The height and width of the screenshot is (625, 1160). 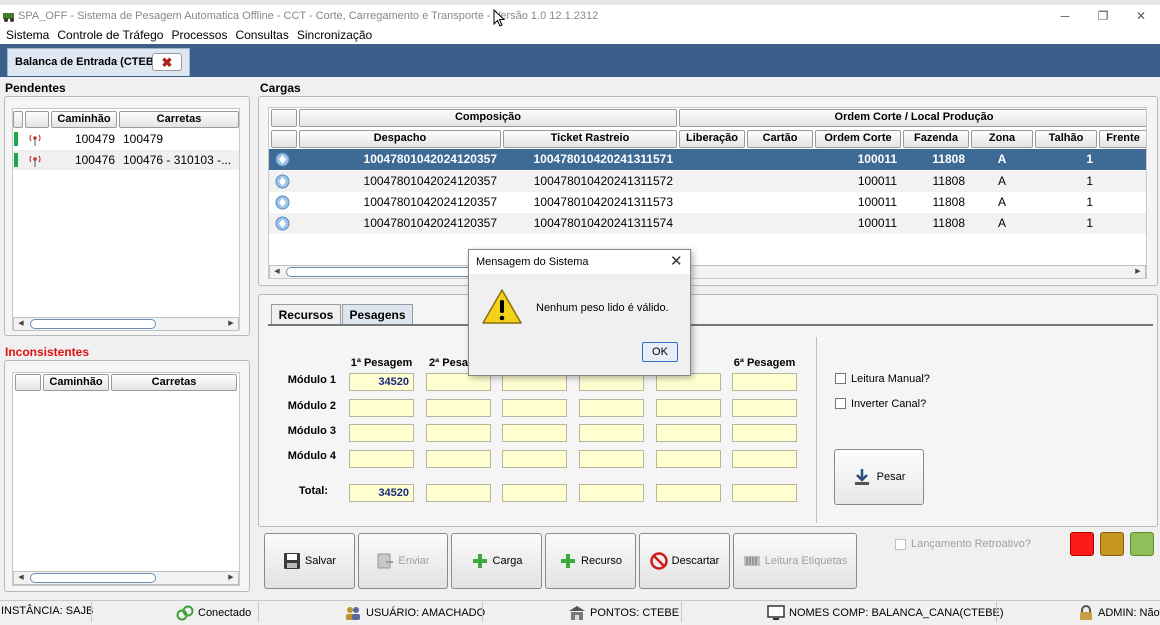 What do you see at coordinates (259, 35) in the screenshot?
I see `menu-consultas: Consultas` at bounding box center [259, 35].